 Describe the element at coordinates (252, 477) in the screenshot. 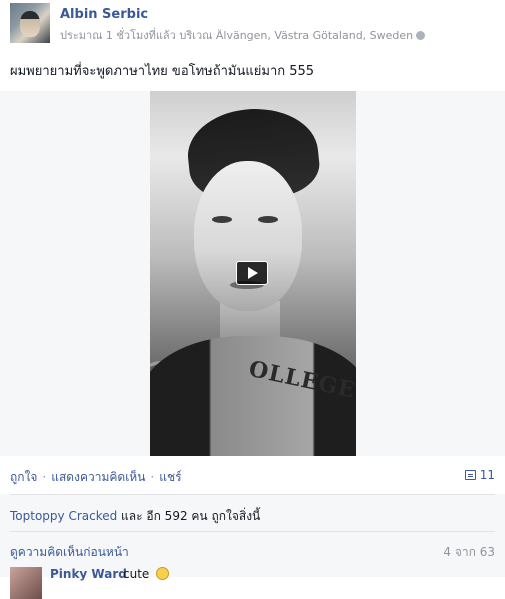

I see `post-actions: ถูกใจ · แสดงความคิดเห็น · แชร์ 11` at that location.